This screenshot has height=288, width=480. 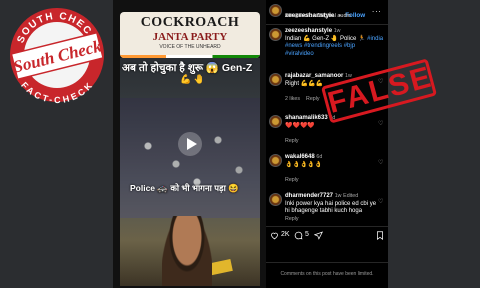 I want to click on banner-title: COCKROACH, so click(x=190, y=22).